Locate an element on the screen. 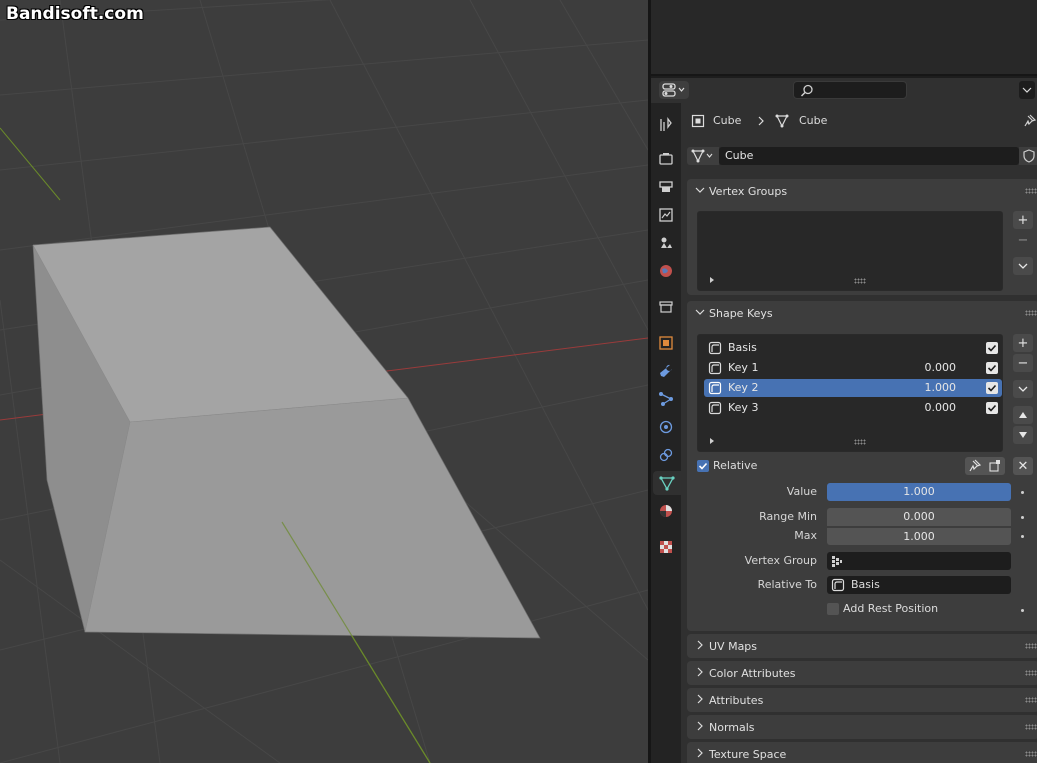 The height and width of the screenshot is (763, 1037). tab-view-layer is located at coordinates (666, 215).